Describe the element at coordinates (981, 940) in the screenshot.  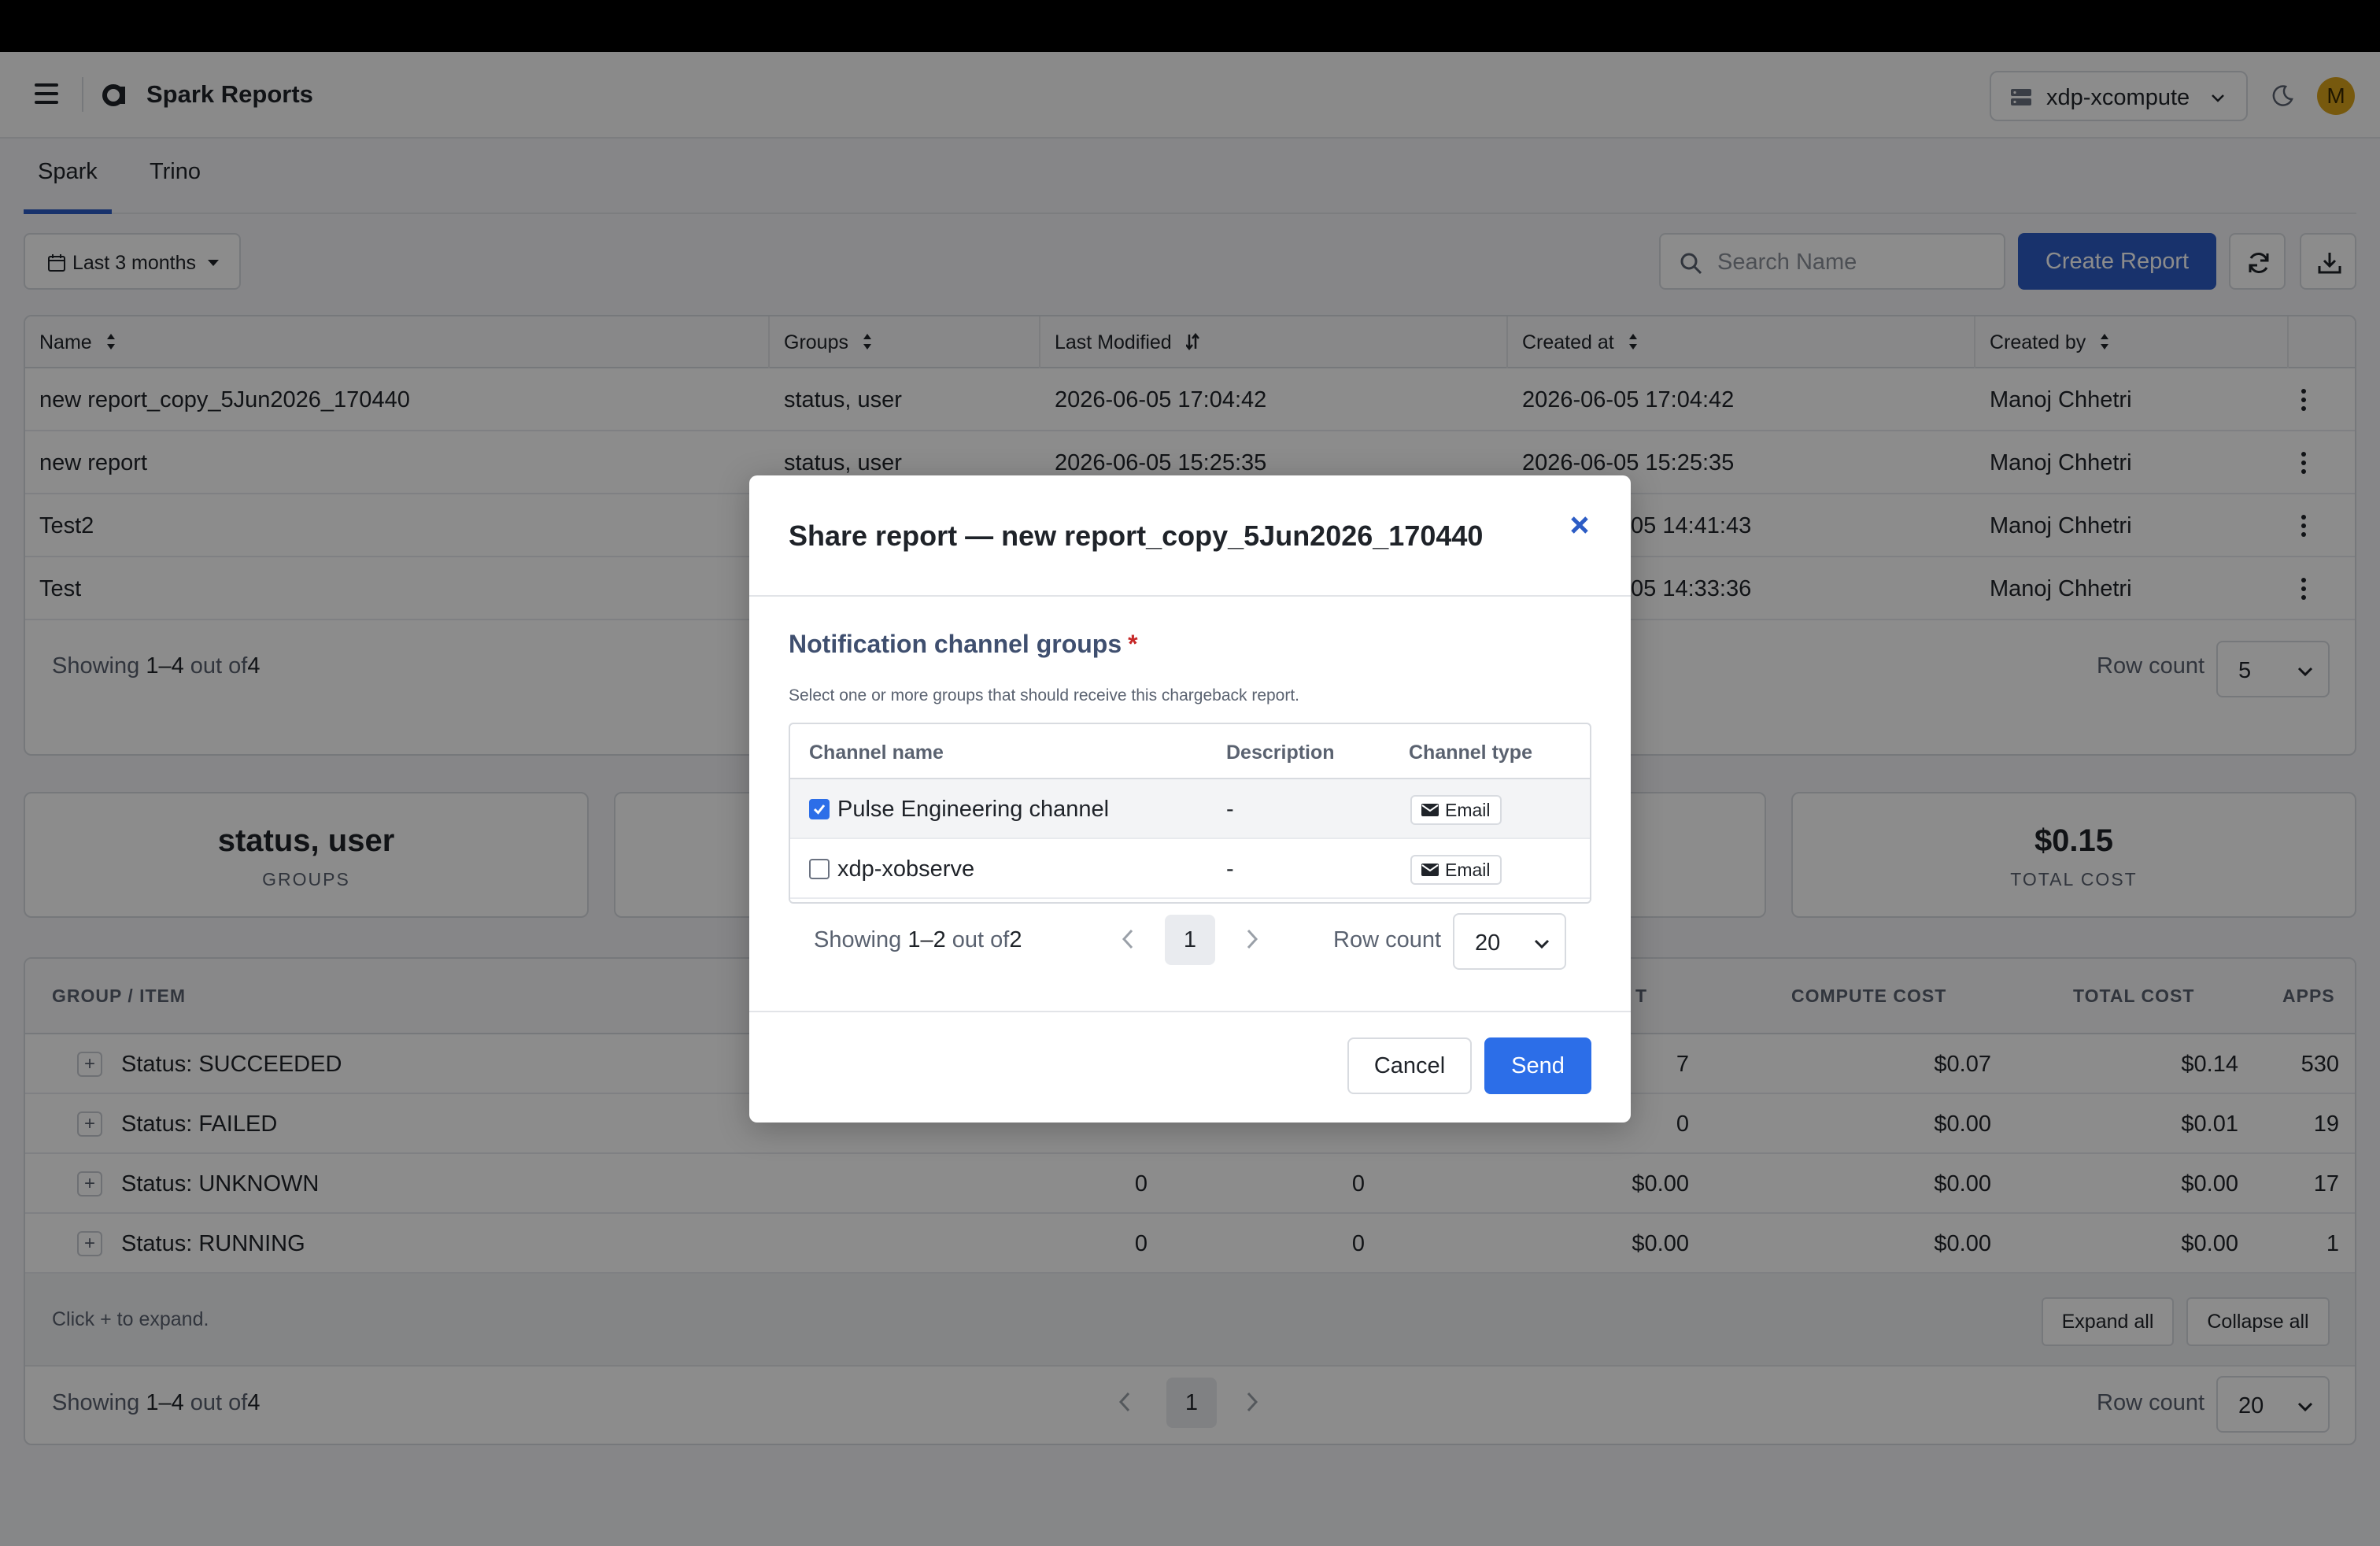
I see `showing-mid: out of` at that location.